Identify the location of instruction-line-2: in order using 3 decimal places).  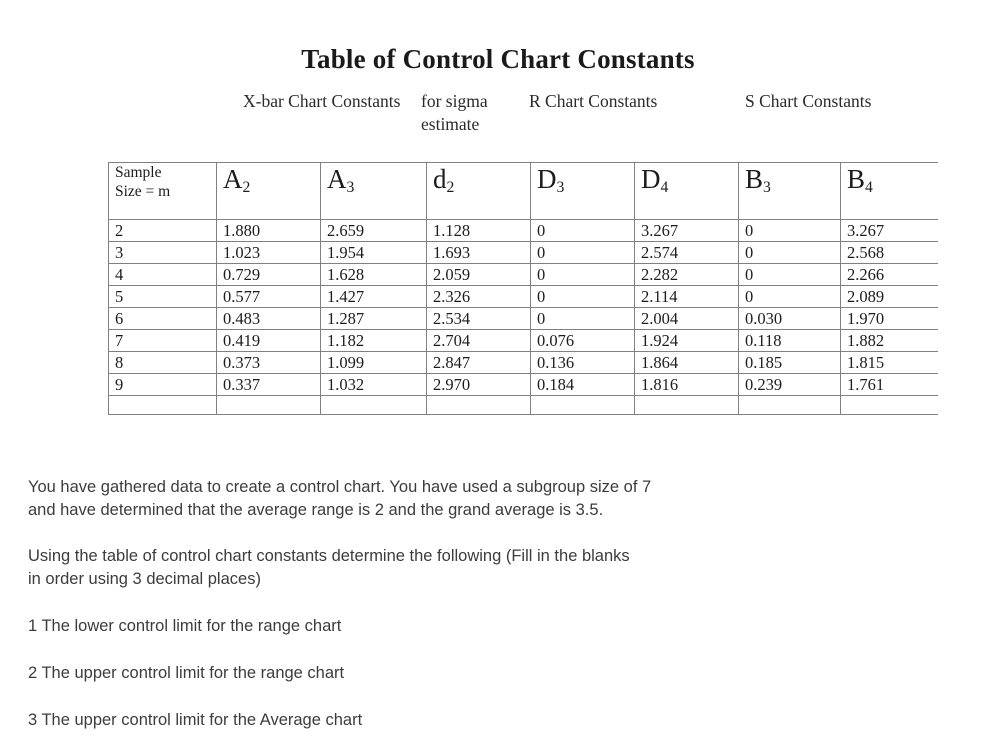
(144, 579).